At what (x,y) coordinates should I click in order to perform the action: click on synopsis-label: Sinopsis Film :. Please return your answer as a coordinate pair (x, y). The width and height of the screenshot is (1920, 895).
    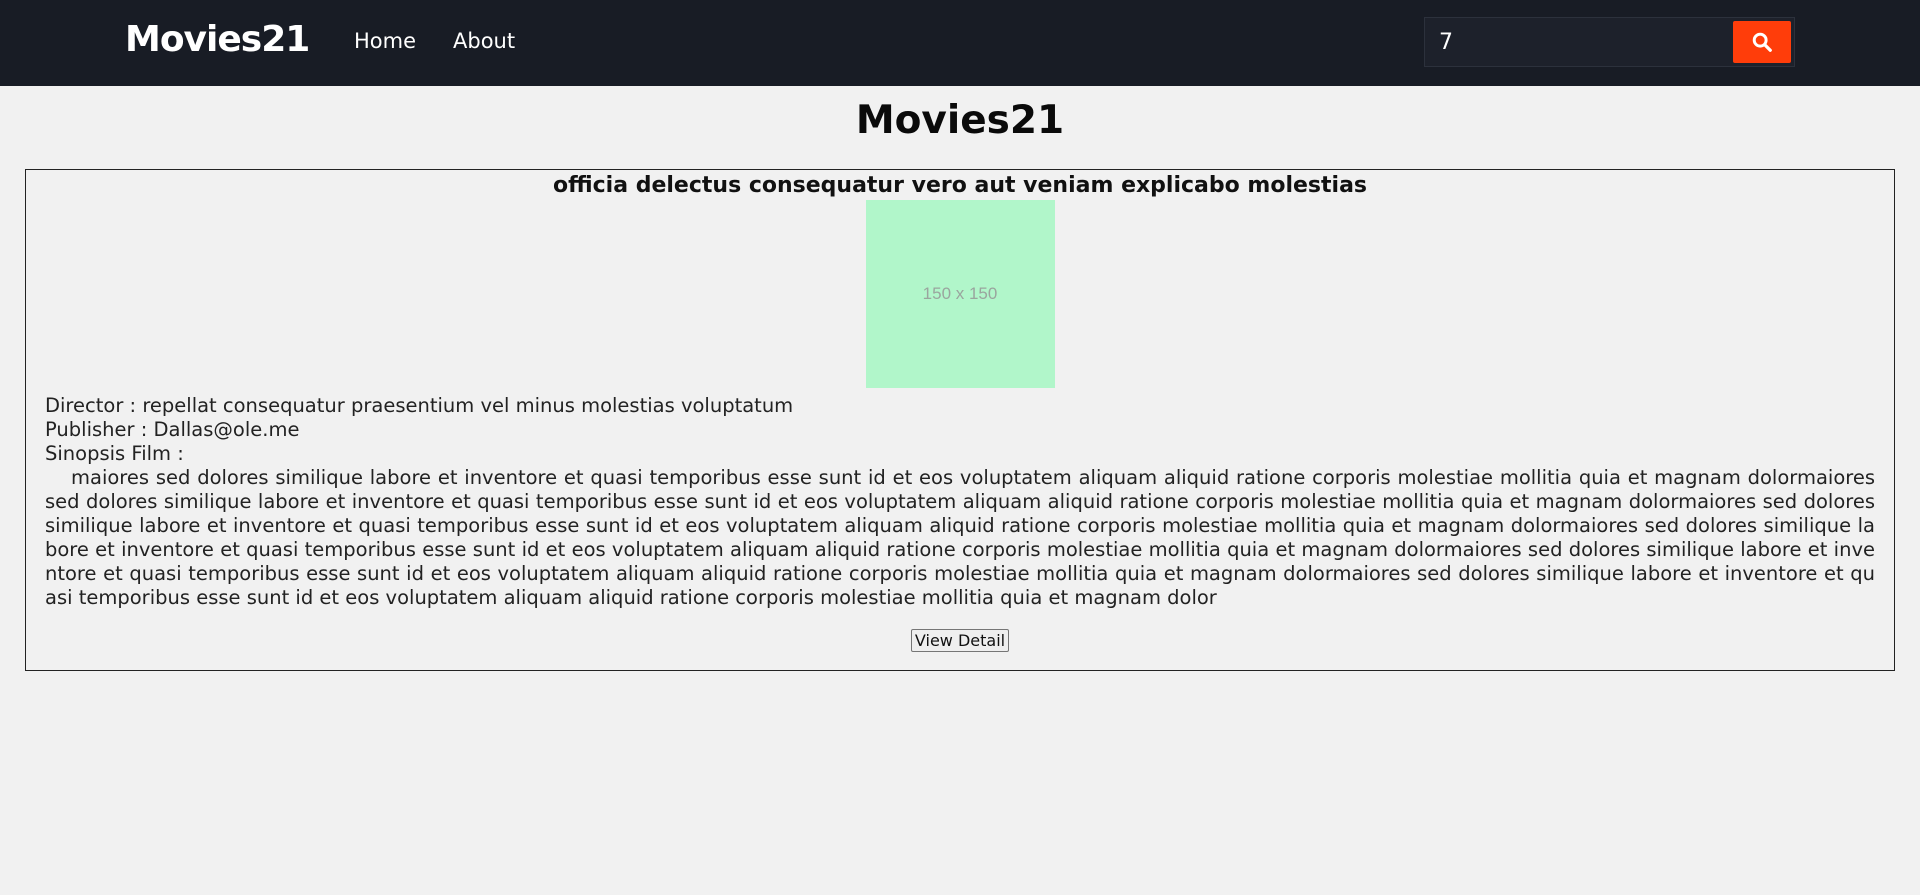
    Looking at the image, I should click on (114, 453).